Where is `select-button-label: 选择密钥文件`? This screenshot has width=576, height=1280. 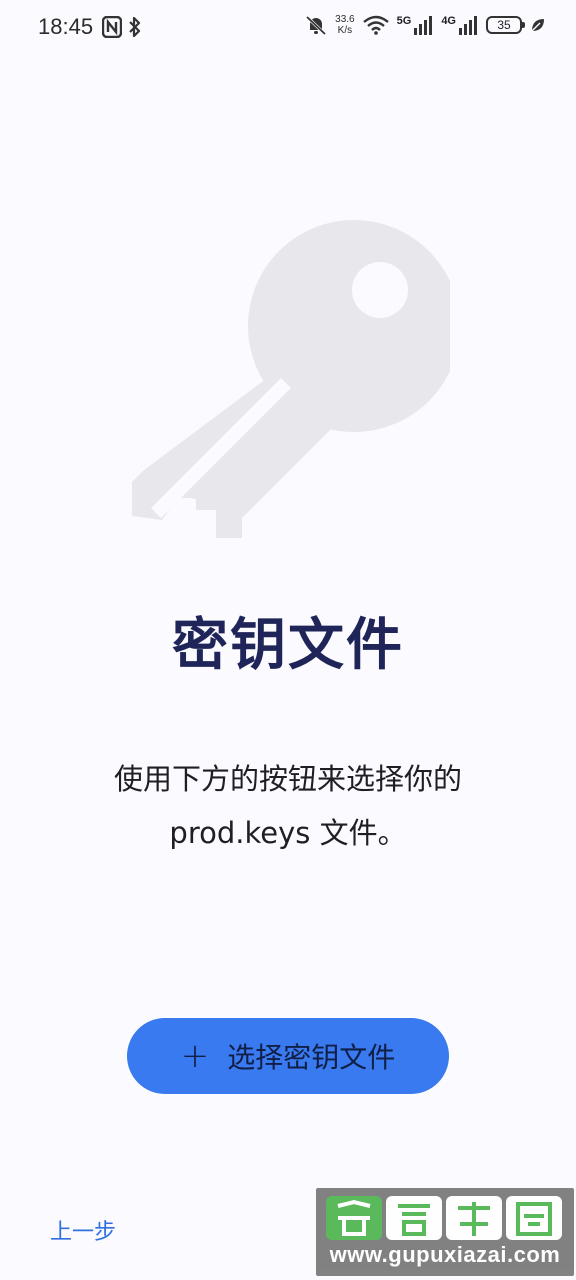
select-button-label: 选择密钥文件 is located at coordinates (311, 1057).